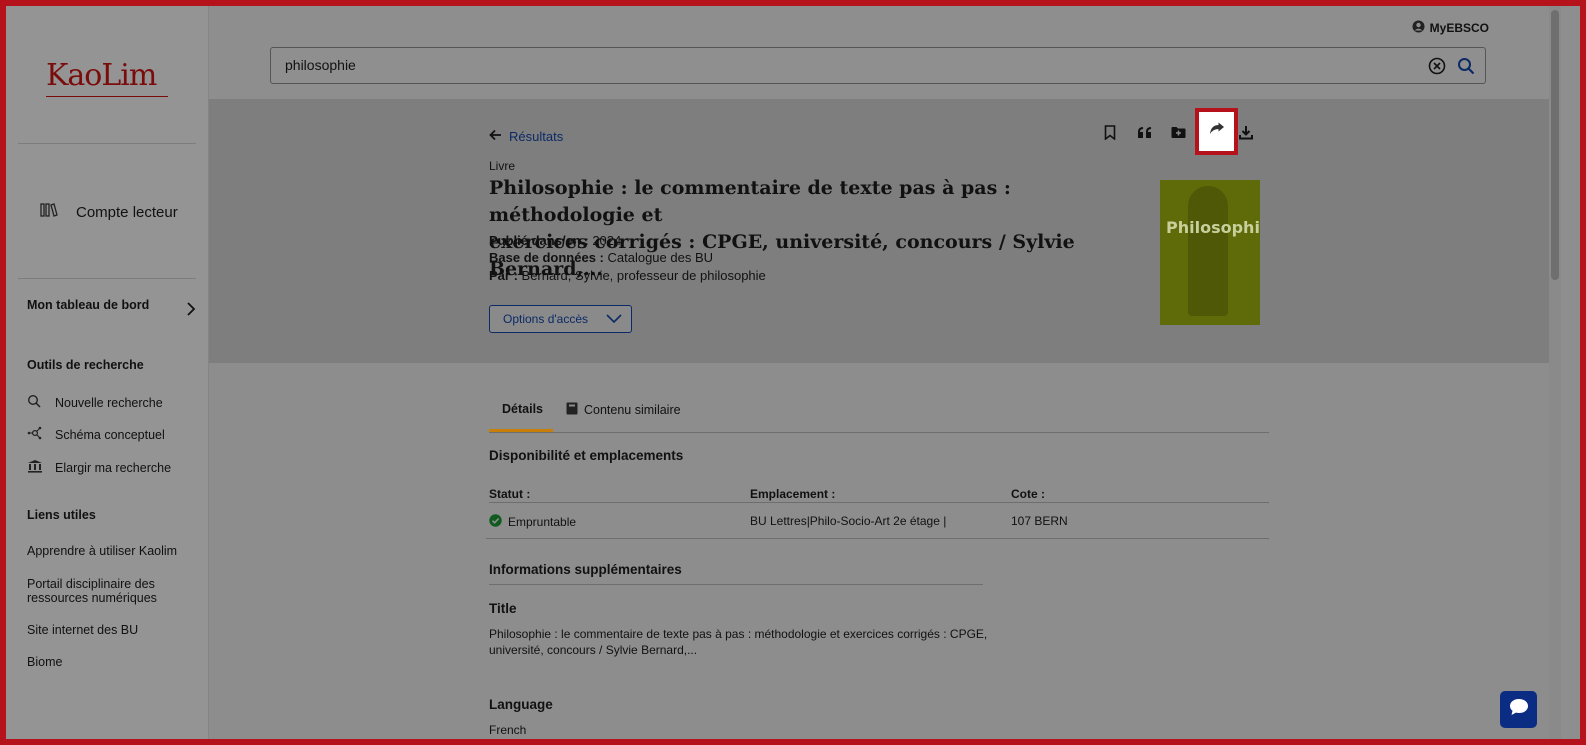 The width and height of the screenshot is (1586, 745). Describe the element at coordinates (632, 410) in the screenshot. I see `tab-similar-label: Contenu similaire` at that location.